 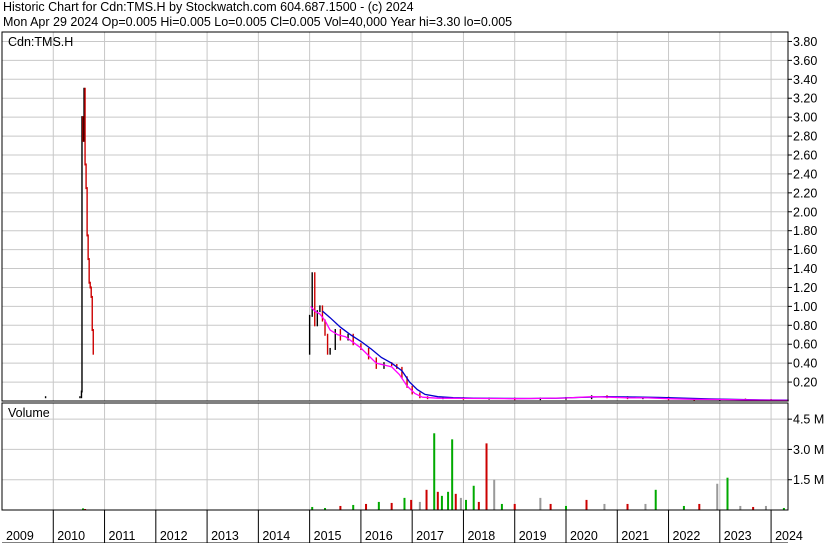 What do you see at coordinates (805, 193) in the screenshot?
I see `price-tick-label: 2.20` at bounding box center [805, 193].